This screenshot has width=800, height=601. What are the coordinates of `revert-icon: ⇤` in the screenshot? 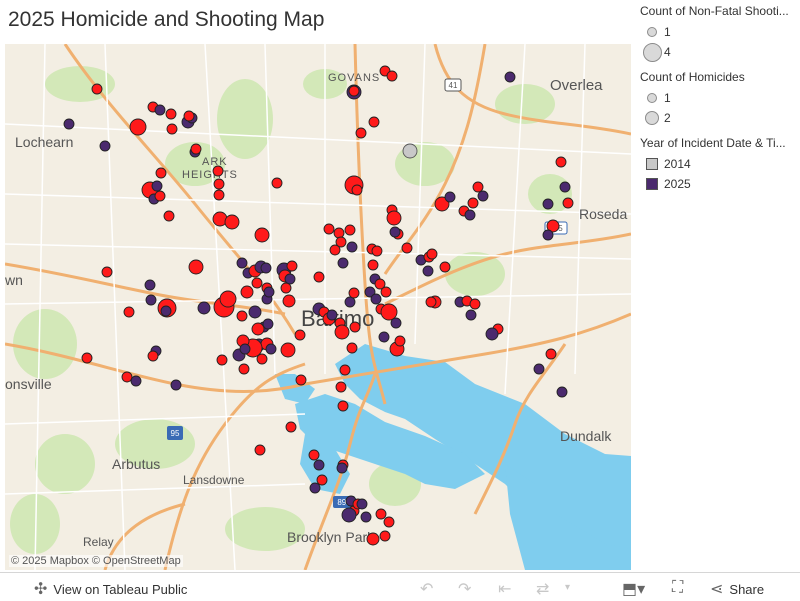 It's located at (504, 589).